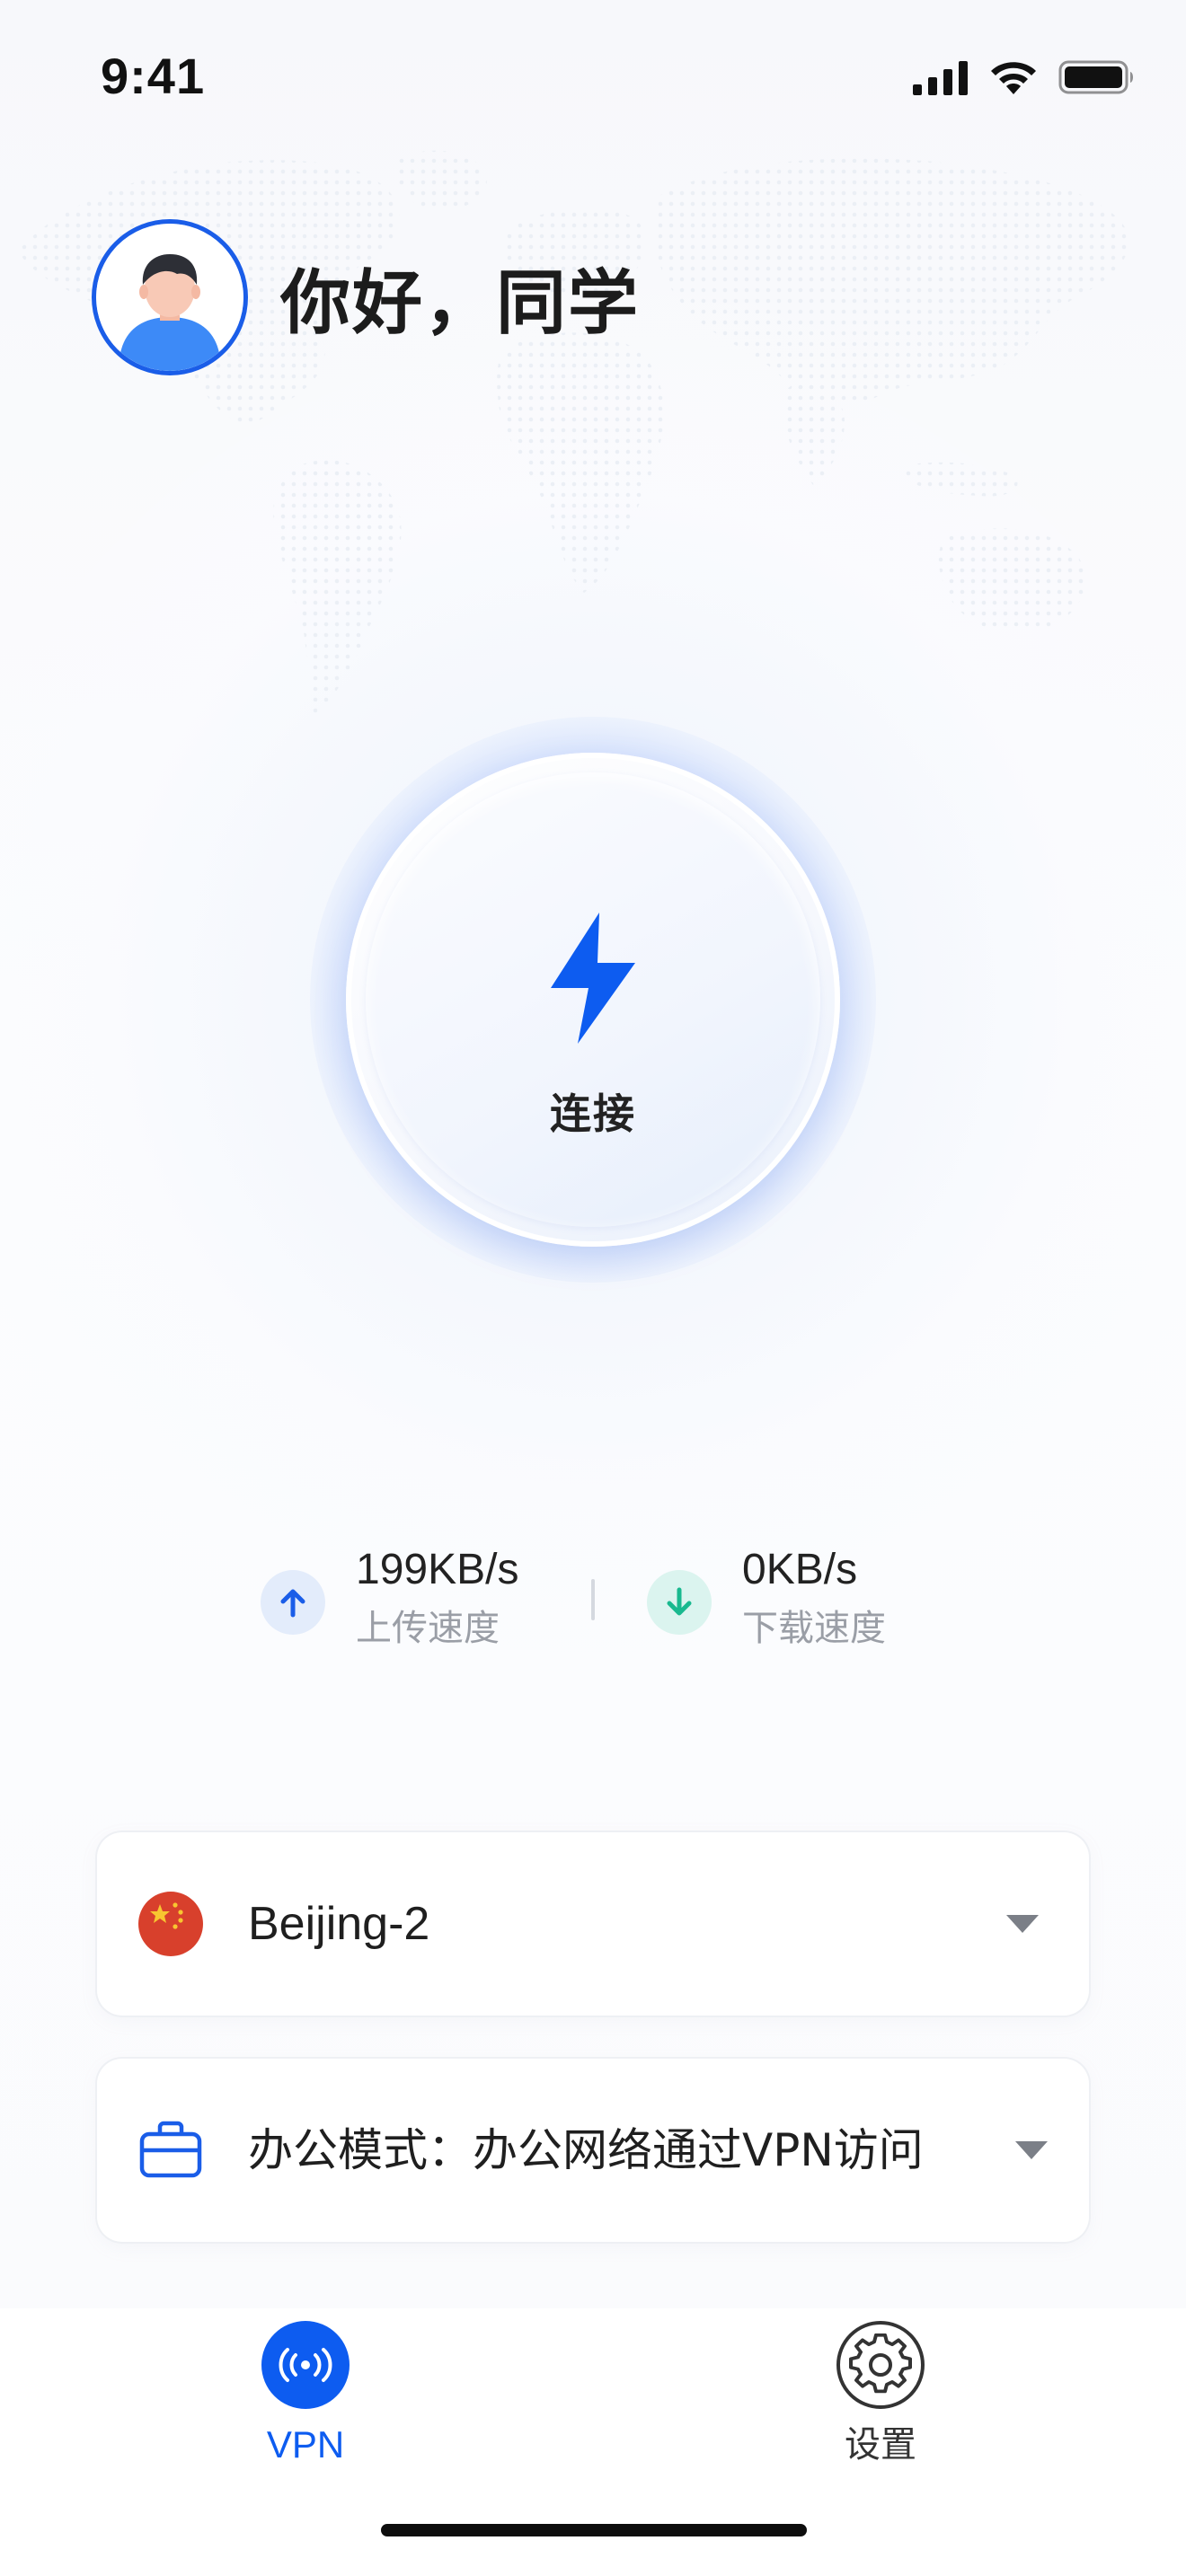  Describe the element at coordinates (940, 78) in the screenshot. I see `cellular-signal-icon` at that location.